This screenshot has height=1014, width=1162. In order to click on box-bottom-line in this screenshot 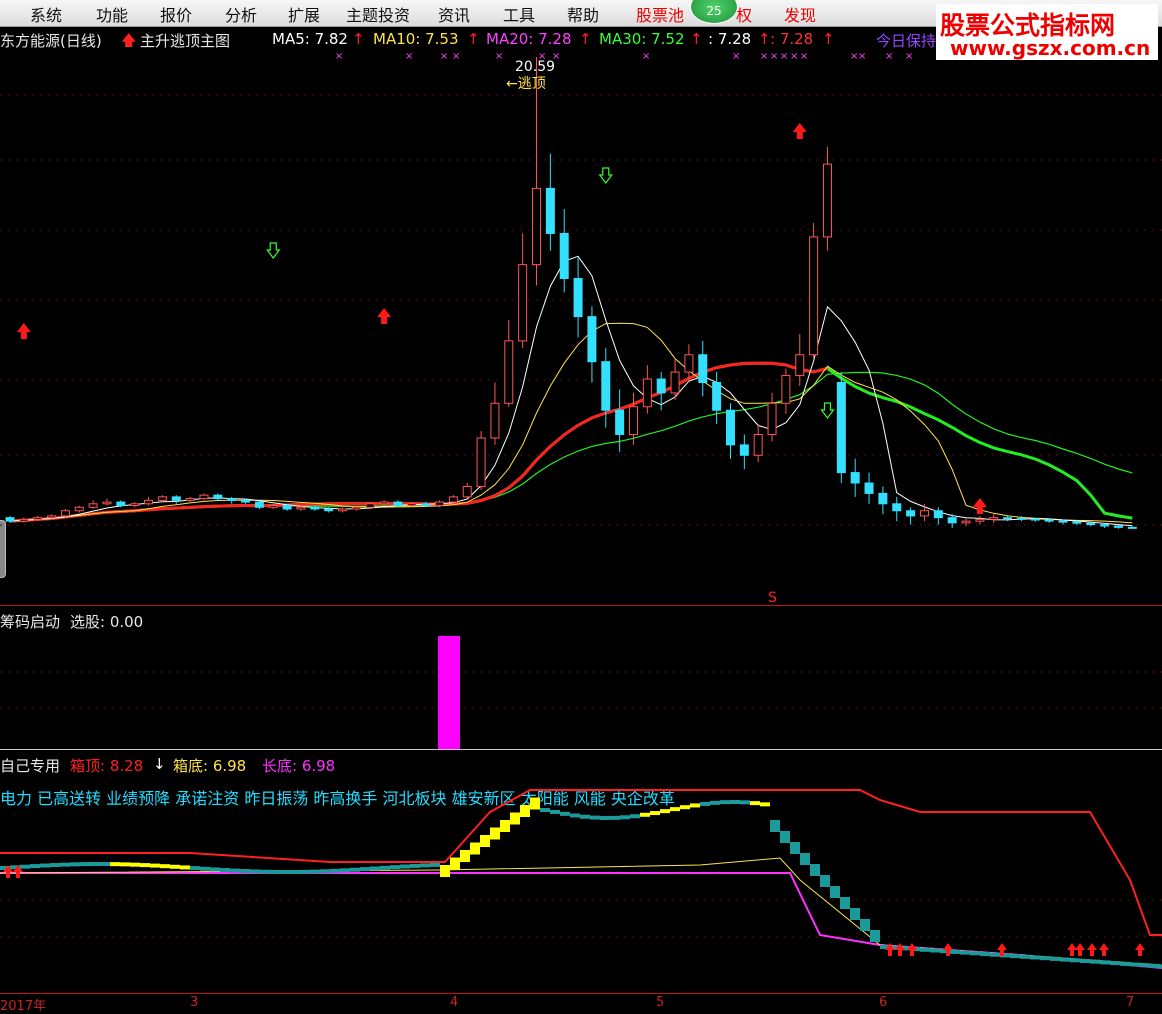, I will do `click(581, 911)`.